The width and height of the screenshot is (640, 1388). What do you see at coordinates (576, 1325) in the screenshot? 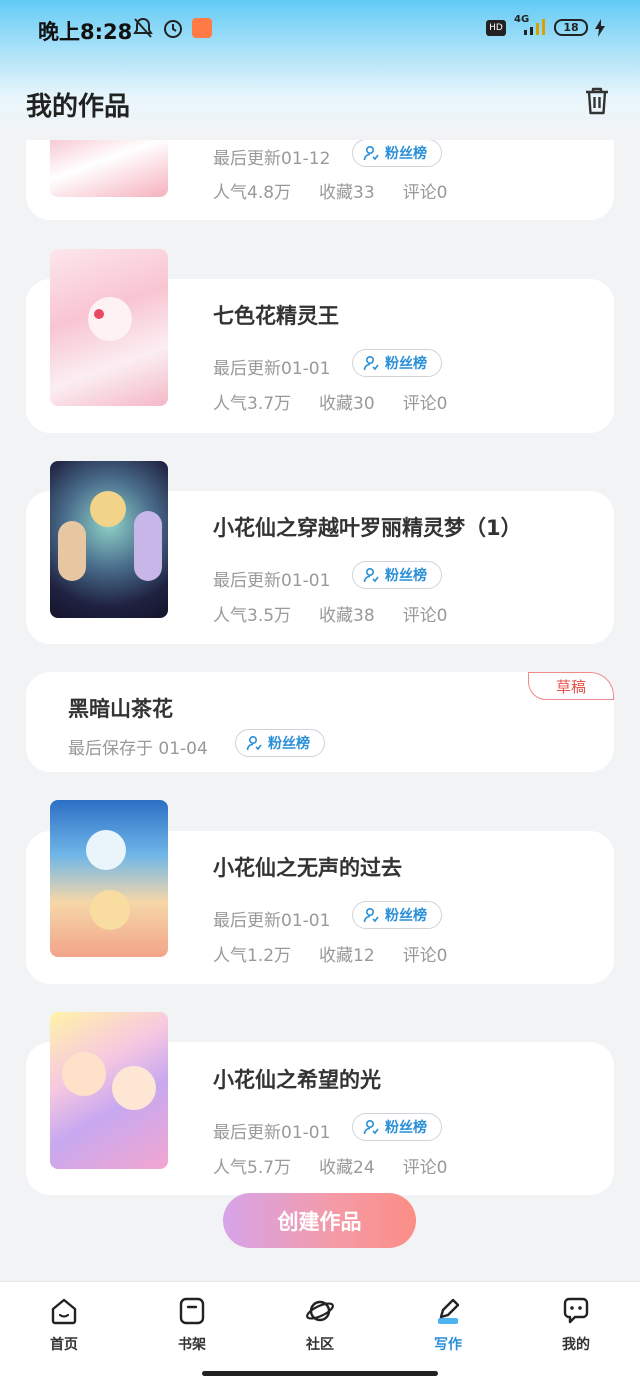
I see `tab-mine: 我的` at bounding box center [576, 1325].